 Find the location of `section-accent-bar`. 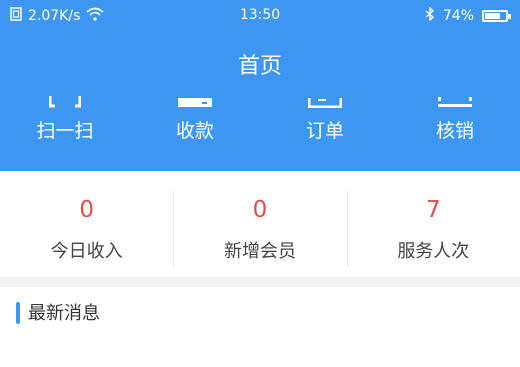

section-accent-bar is located at coordinates (18, 313).